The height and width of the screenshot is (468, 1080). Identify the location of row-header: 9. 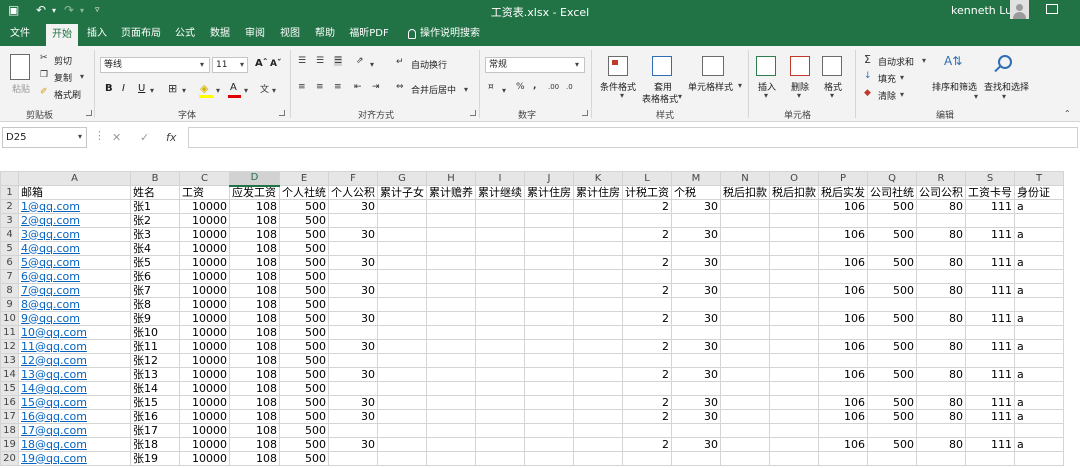
(9, 304).